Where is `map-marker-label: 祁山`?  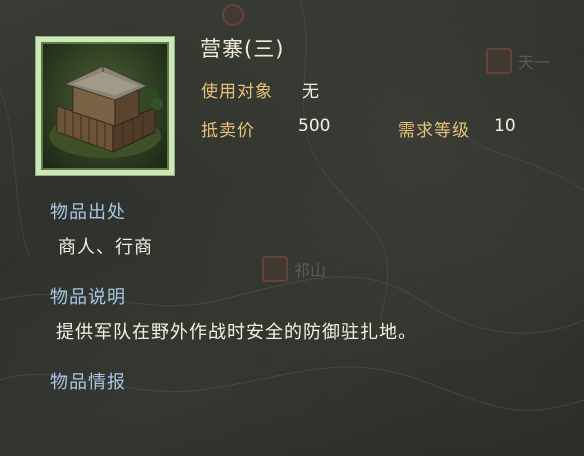 map-marker-label: 祁山 is located at coordinates (310, 270).